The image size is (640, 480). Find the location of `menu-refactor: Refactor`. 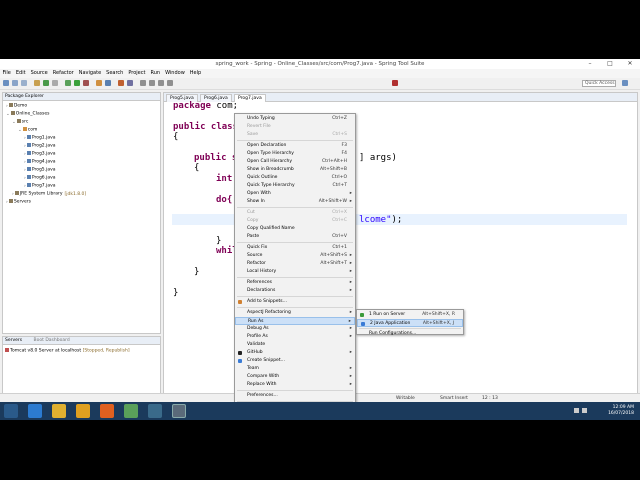

menu-refactor: Refactor is located at coordinates (63, 73).